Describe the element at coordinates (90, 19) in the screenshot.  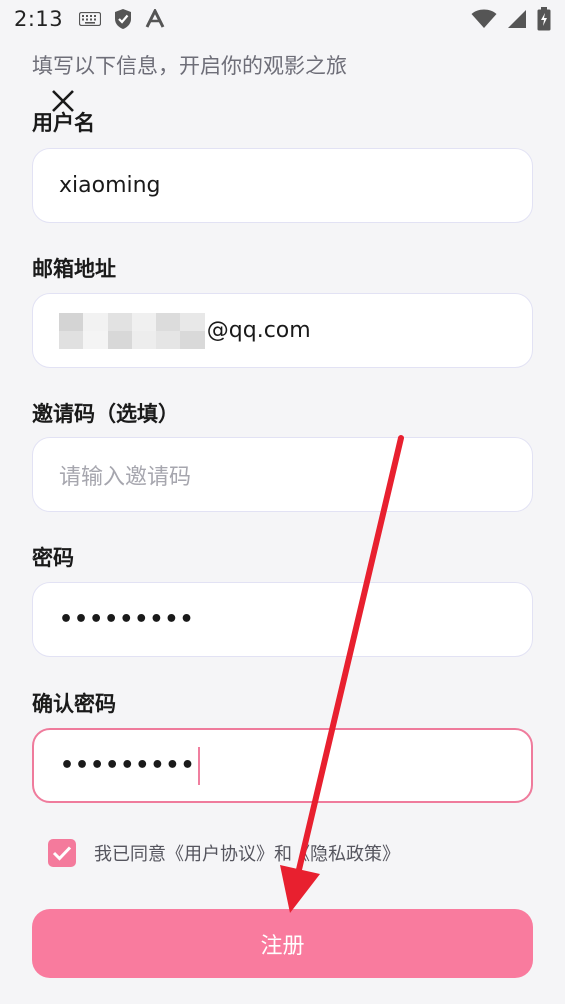
I see `keyboard-icon` at that location.